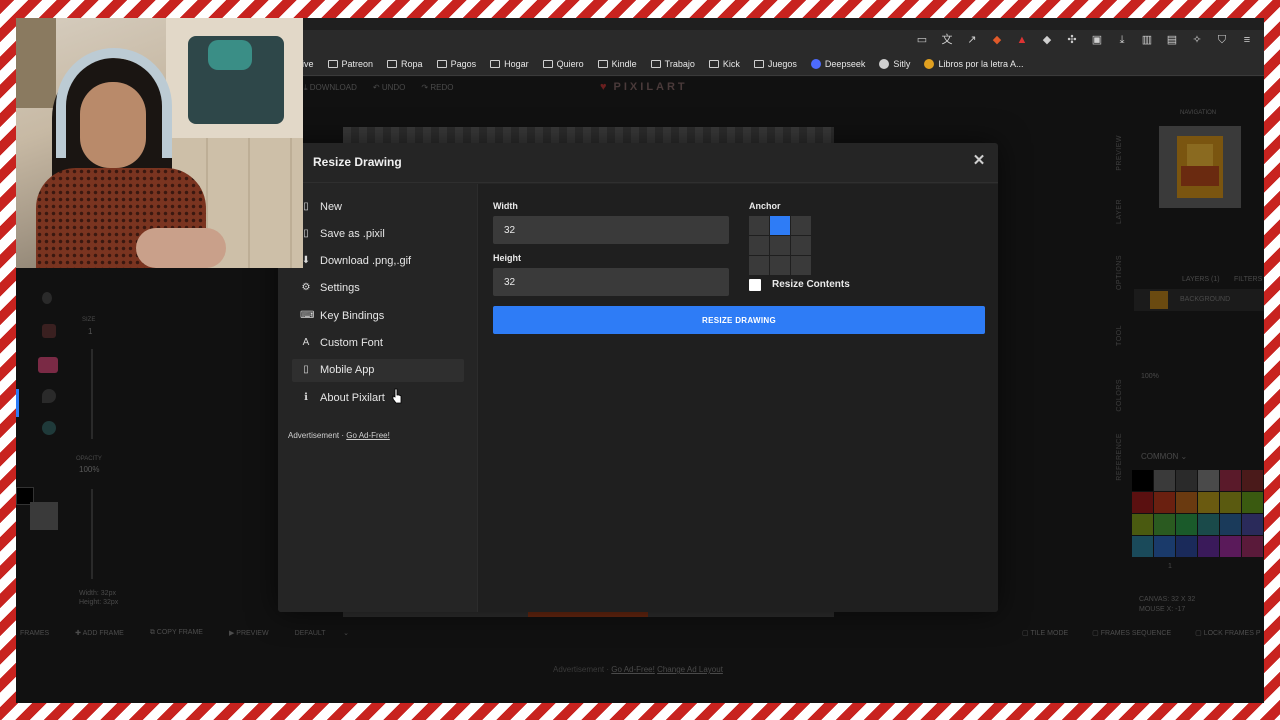 This screenshot has height=720, width=1280. What do you see at coordinates (92, 534) in the screenshot?
I see `opacity-slider` at bounding box center [92, 534].